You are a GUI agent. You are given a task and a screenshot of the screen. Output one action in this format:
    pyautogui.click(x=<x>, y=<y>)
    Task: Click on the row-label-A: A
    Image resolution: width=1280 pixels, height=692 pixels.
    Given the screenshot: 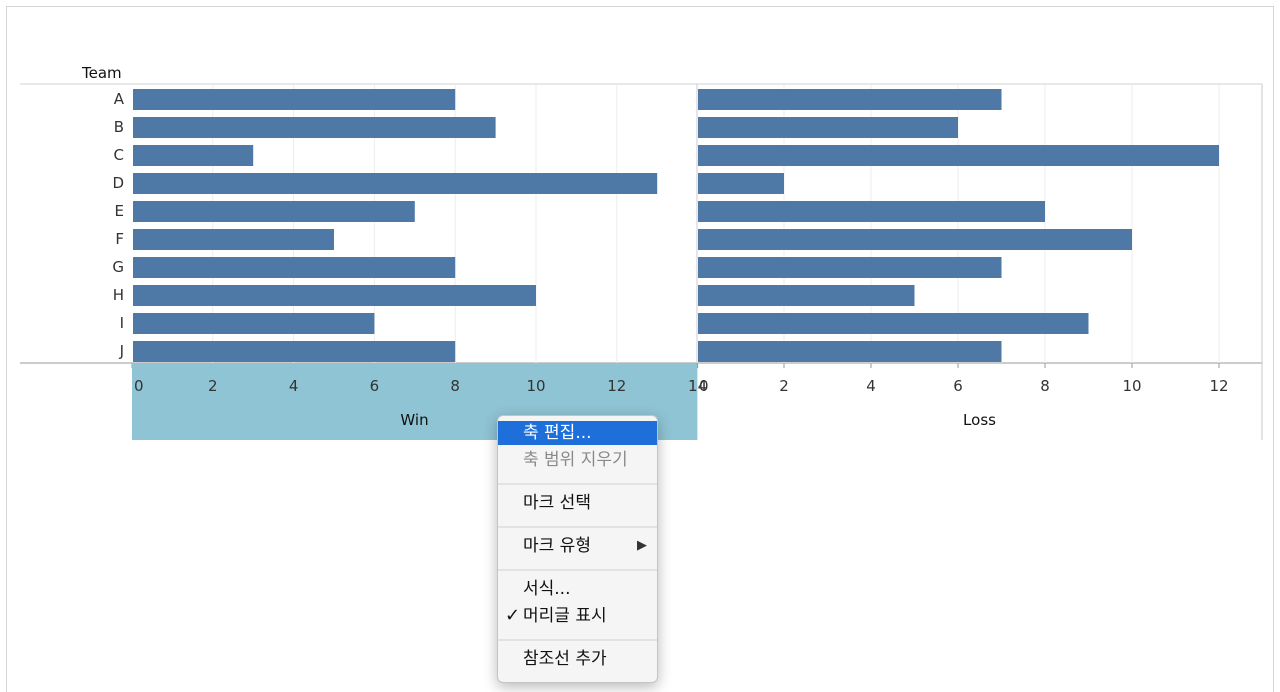 What is the action you would take?
    pyautogui.click(x=119, y=99)
    